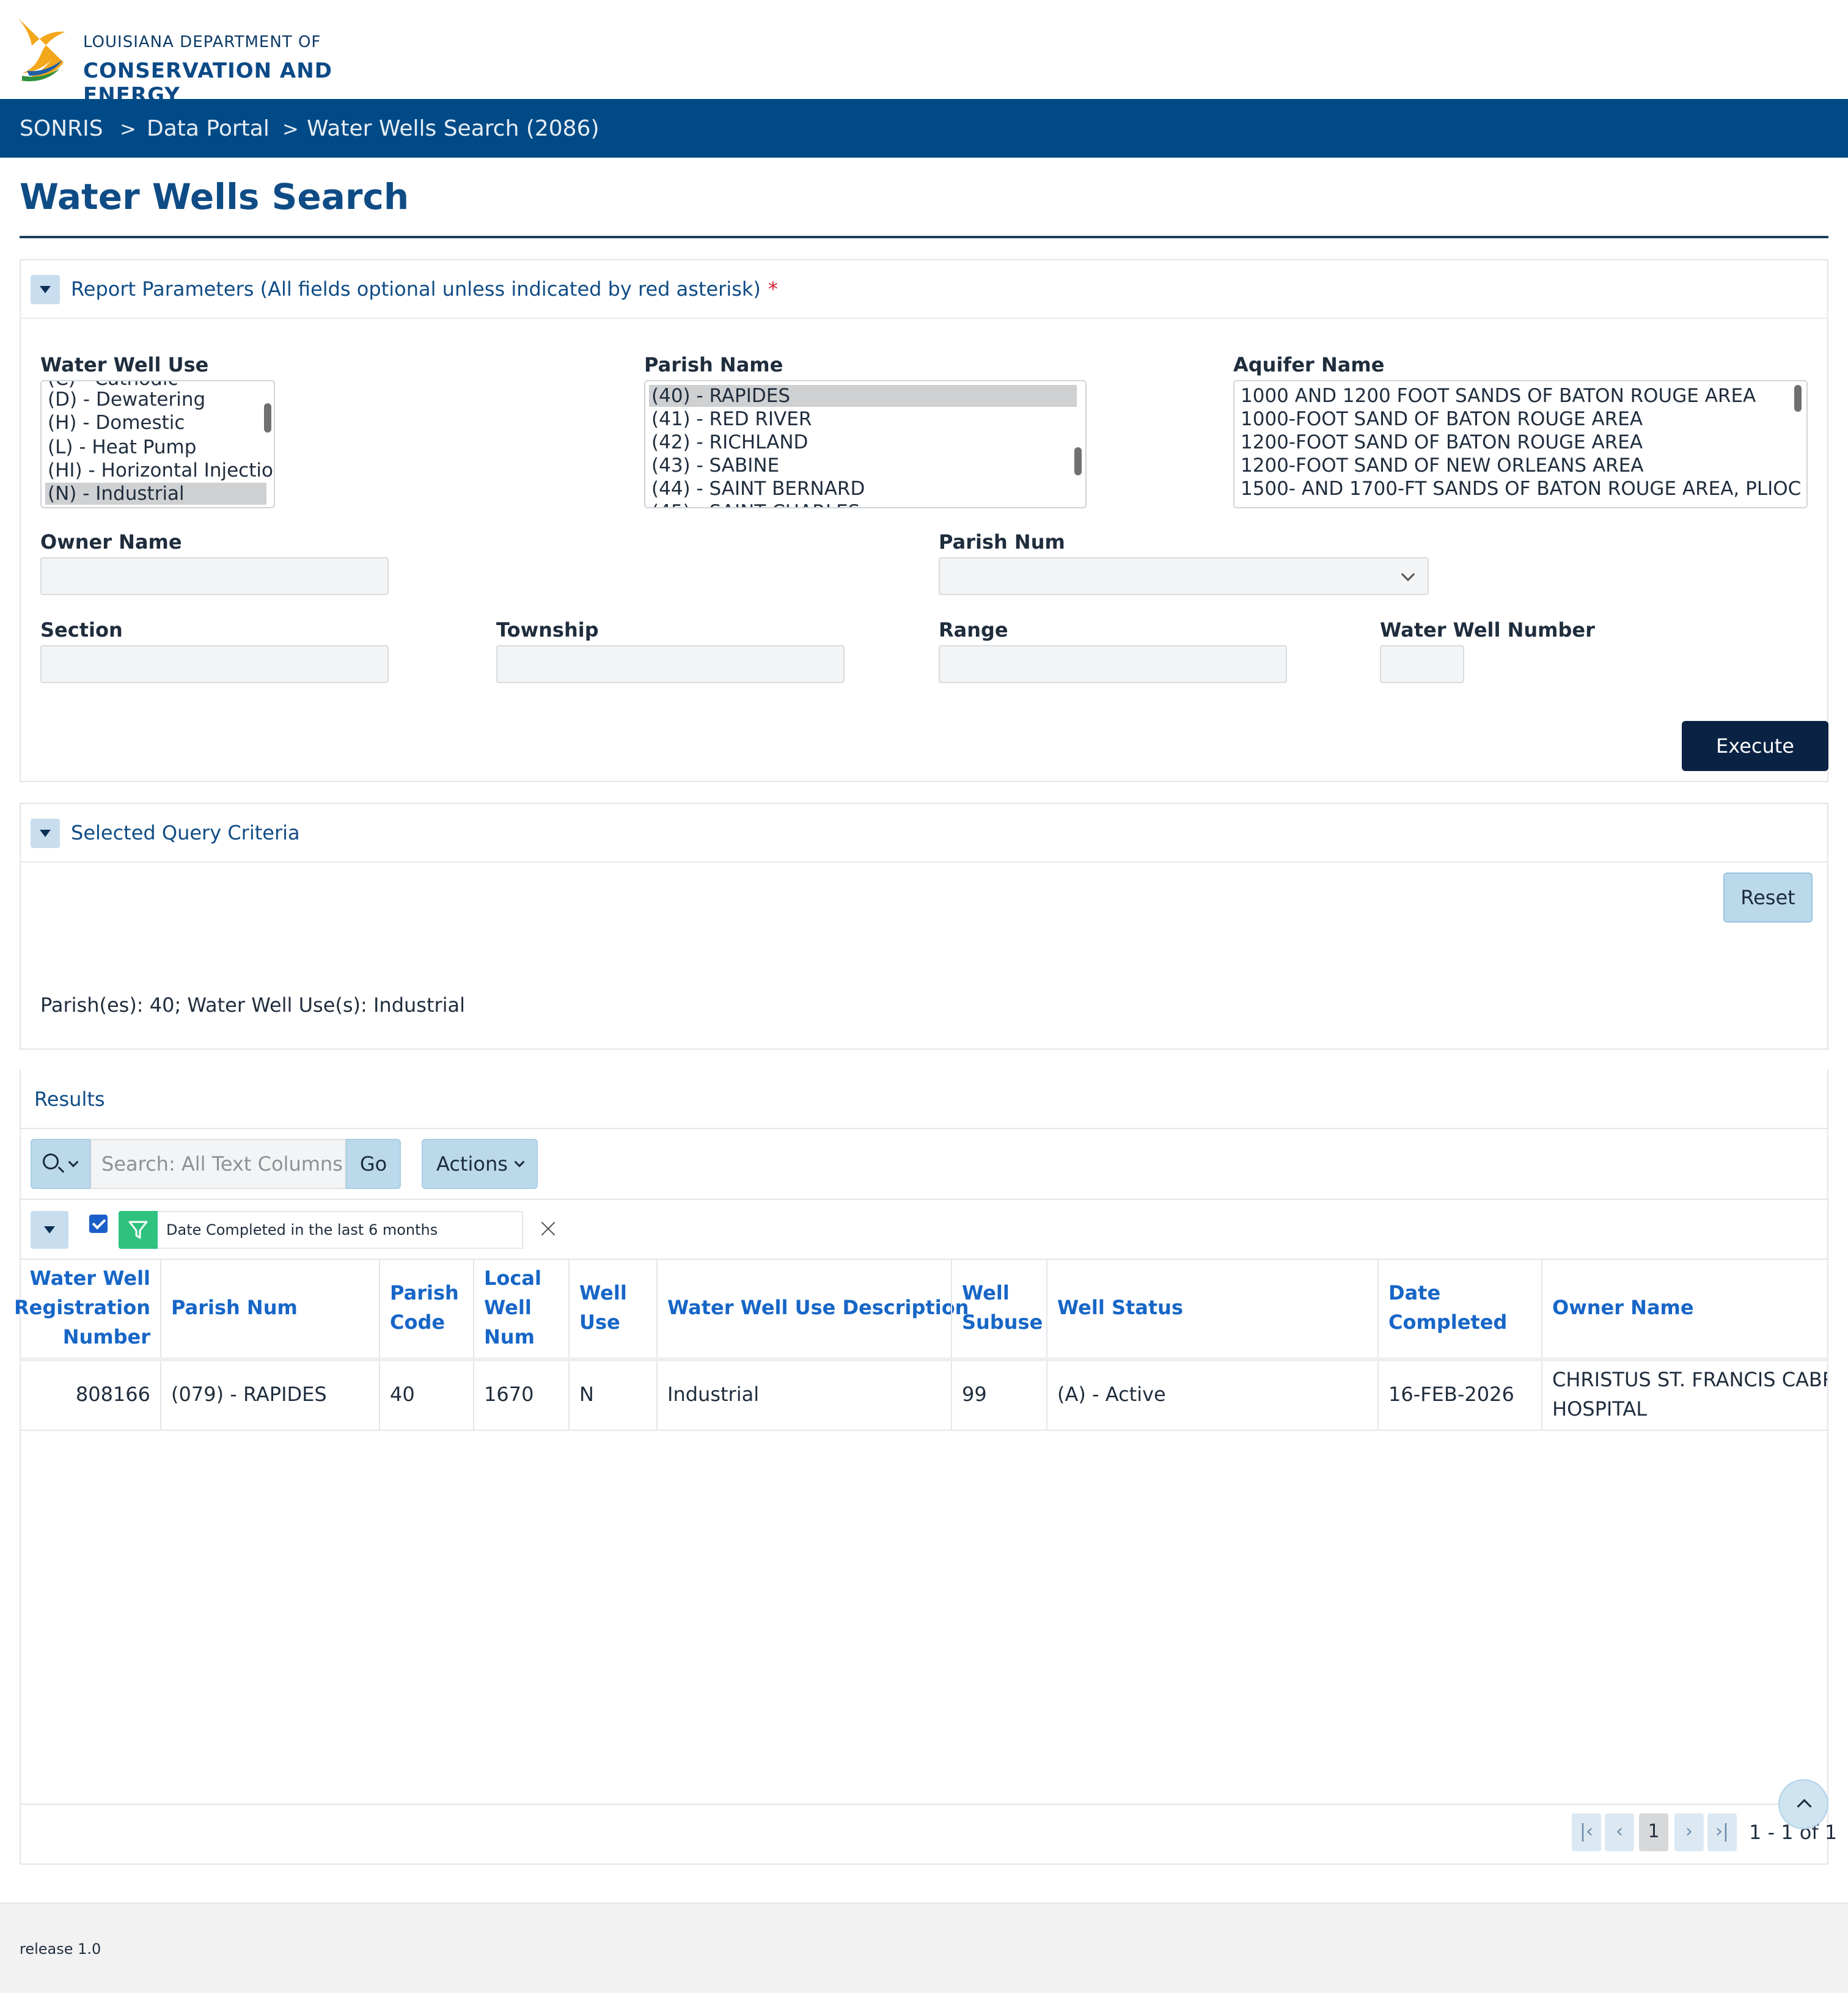 Image resolution: width=1848 pixels, height=1993 pixels. Describe the element at coordinates (235, 1308) in the screenshot. I see `column-header-parish-num: Parish Num` at that location.